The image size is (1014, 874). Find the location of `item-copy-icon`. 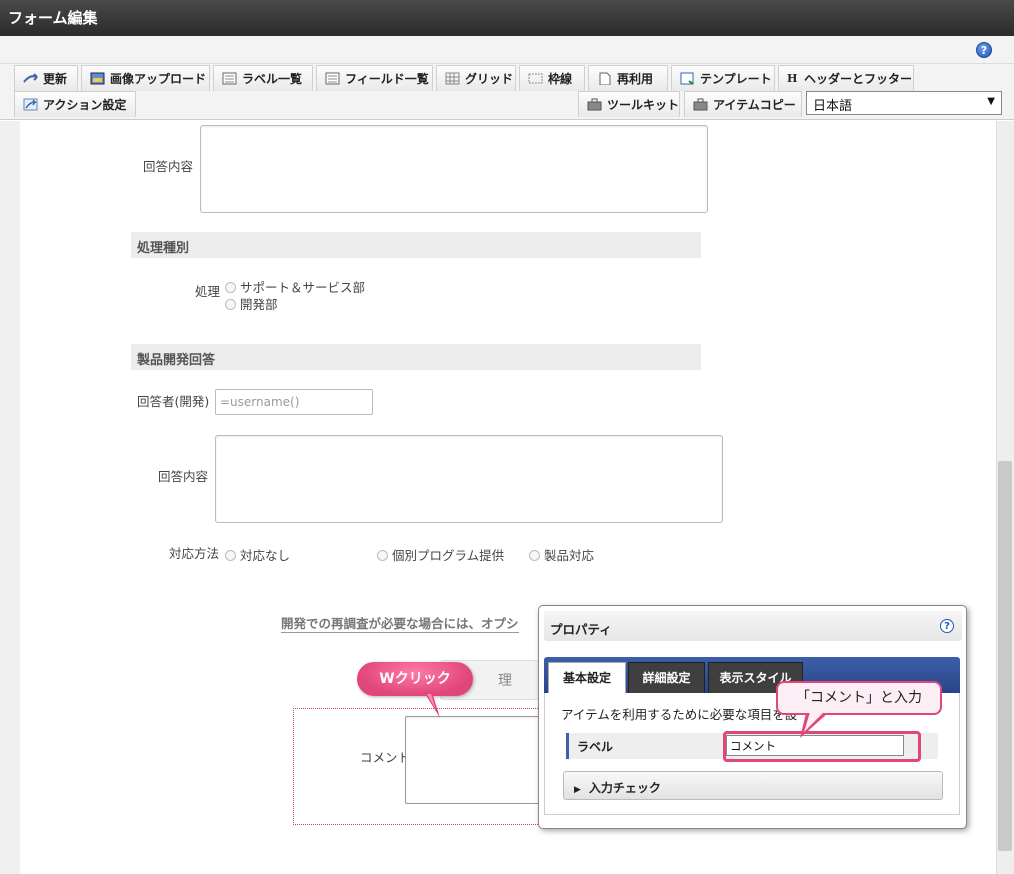

item-copy-icon is located at coordinates (700, 104).